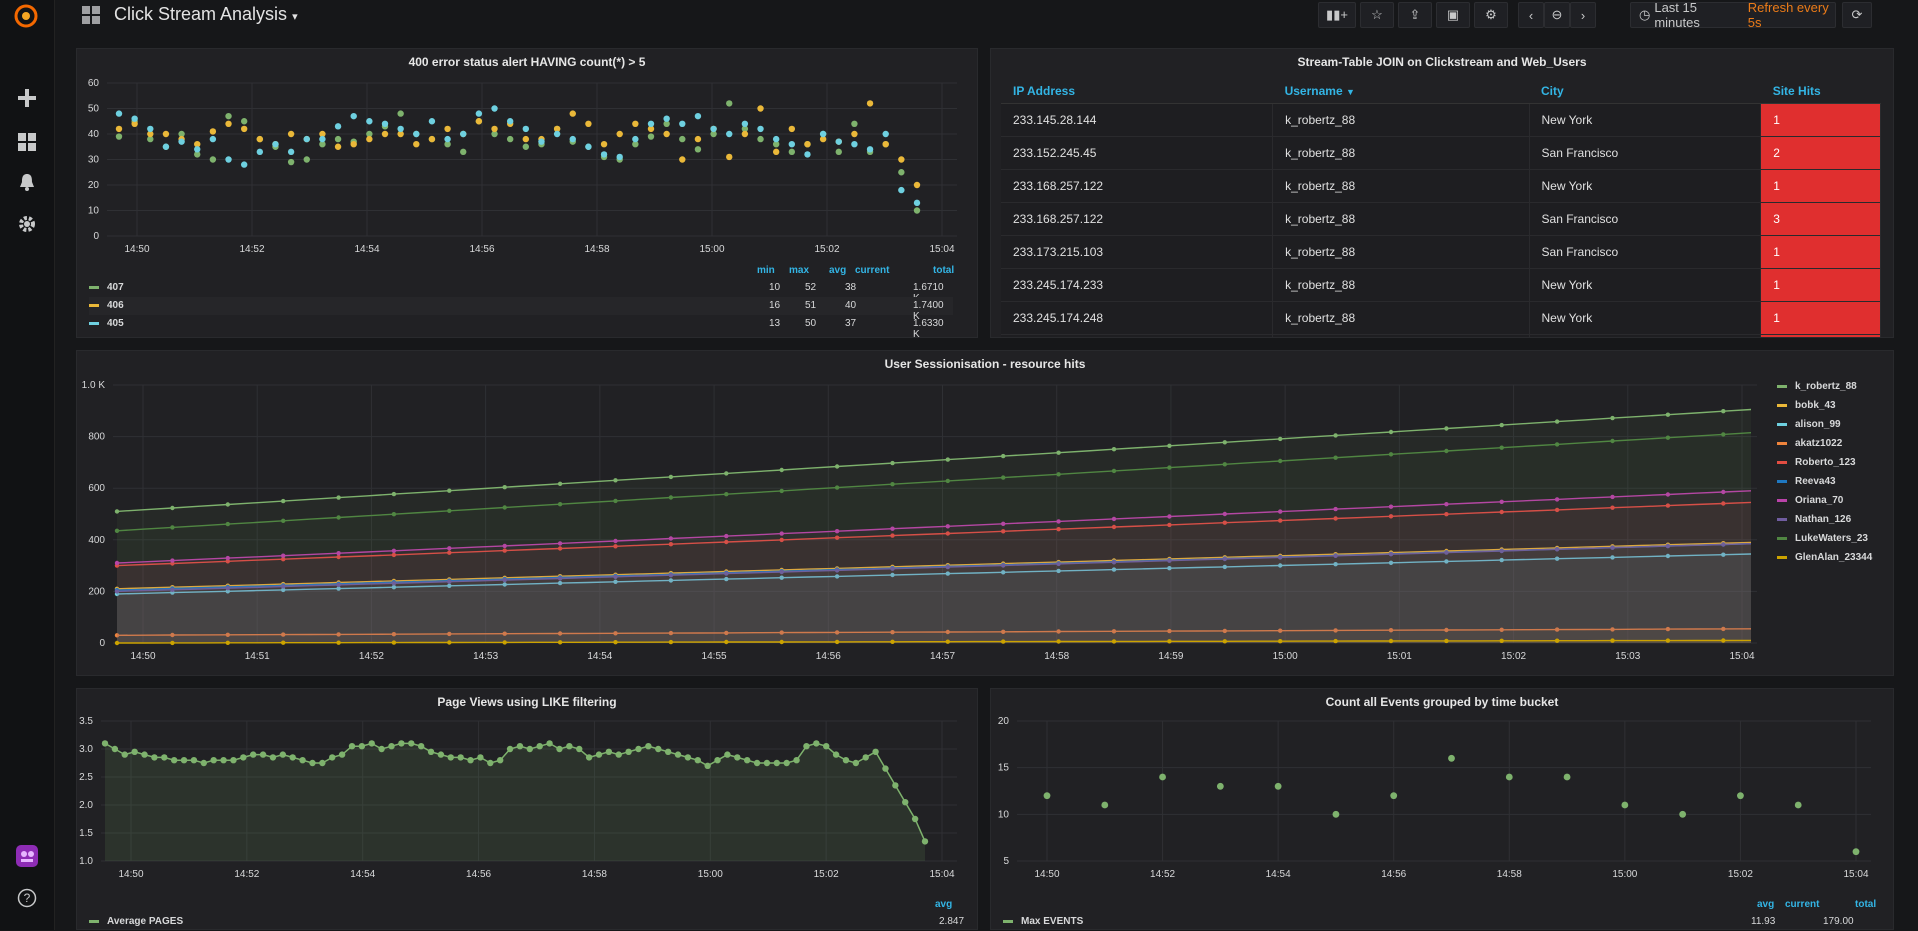 Image resolution: width=1918 pixels, height=931 pixels. Describe the element at coordinates (521, 327) in the screenshot. I see `legend-row: 405 13 50 37 1.6330 K` at that location.